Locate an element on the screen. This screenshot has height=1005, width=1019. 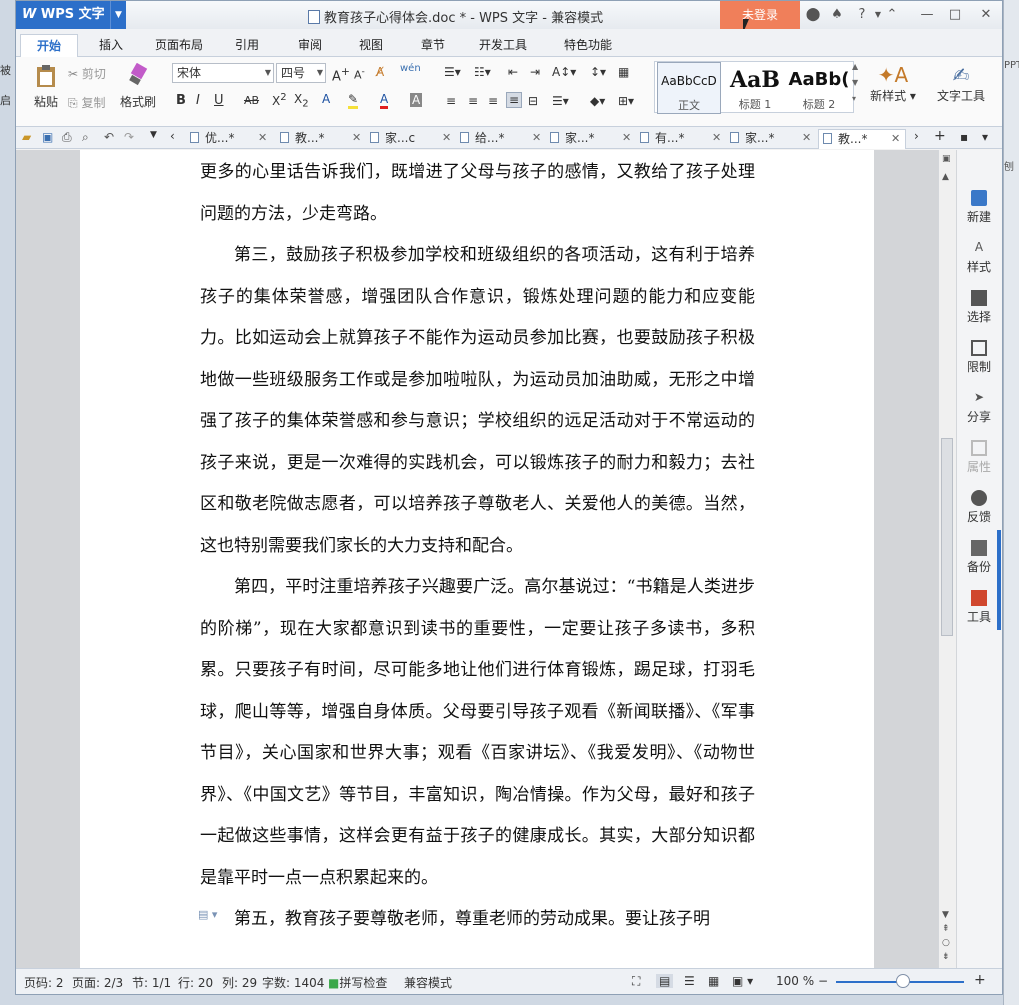
tab-scroll-left-icon: ‹ is located at coordinates (172, 136).